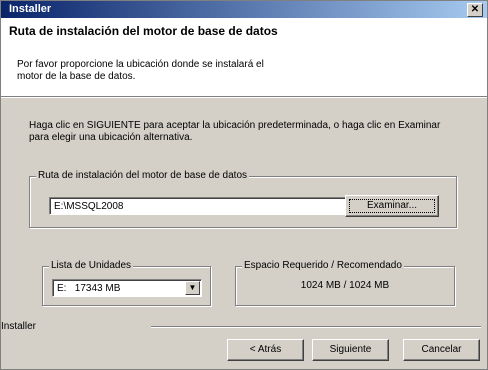  Describe the element at coordinates (201, 206) in the screenshot. I see `install-path-input: E:\MSSQL2008` at that location.